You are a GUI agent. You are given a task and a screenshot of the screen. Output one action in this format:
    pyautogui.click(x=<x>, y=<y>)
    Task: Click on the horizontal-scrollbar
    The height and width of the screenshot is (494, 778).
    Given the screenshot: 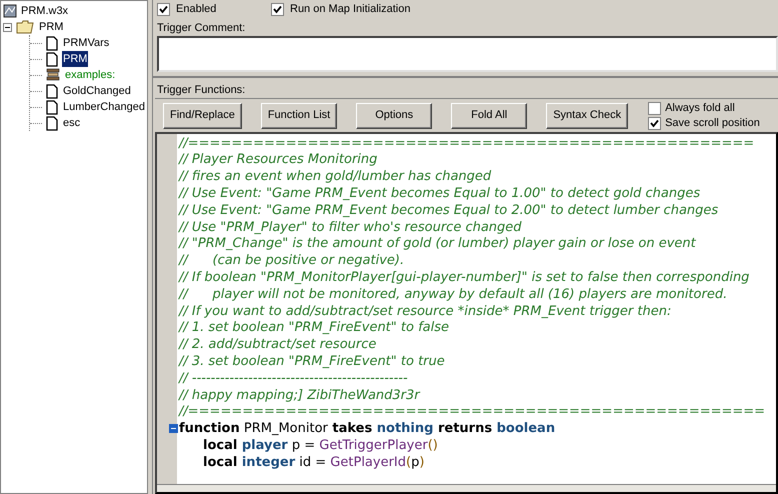 What is the action you would take?
    pyautogui.click(x=466, y=488)
    